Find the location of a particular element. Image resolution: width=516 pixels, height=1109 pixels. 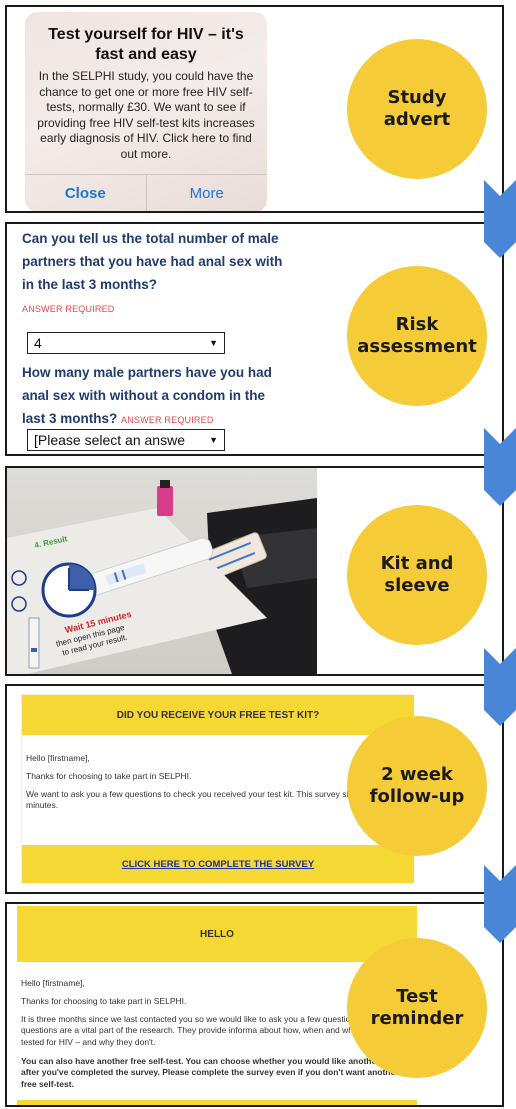

condomless-partners-select: [Please select an answe ▼ is located at coordinates (126, 440).